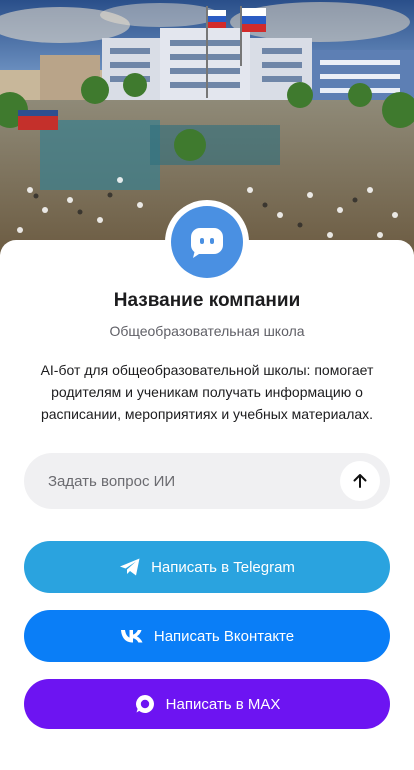  I want to click on vk-button: Написать Вконтакте, so click(207, 636).